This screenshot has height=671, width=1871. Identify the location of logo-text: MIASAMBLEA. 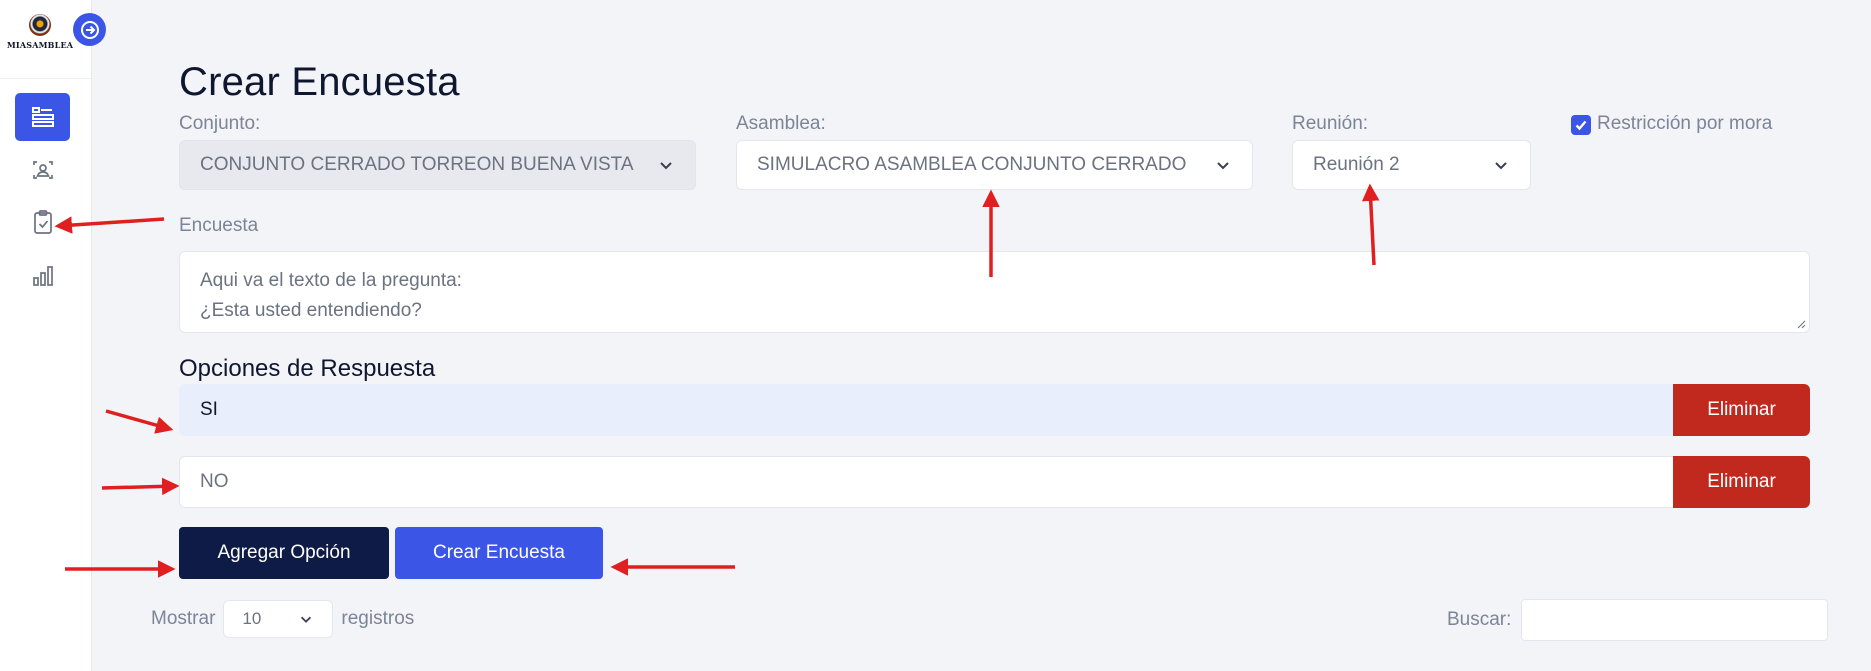
(40, 45).